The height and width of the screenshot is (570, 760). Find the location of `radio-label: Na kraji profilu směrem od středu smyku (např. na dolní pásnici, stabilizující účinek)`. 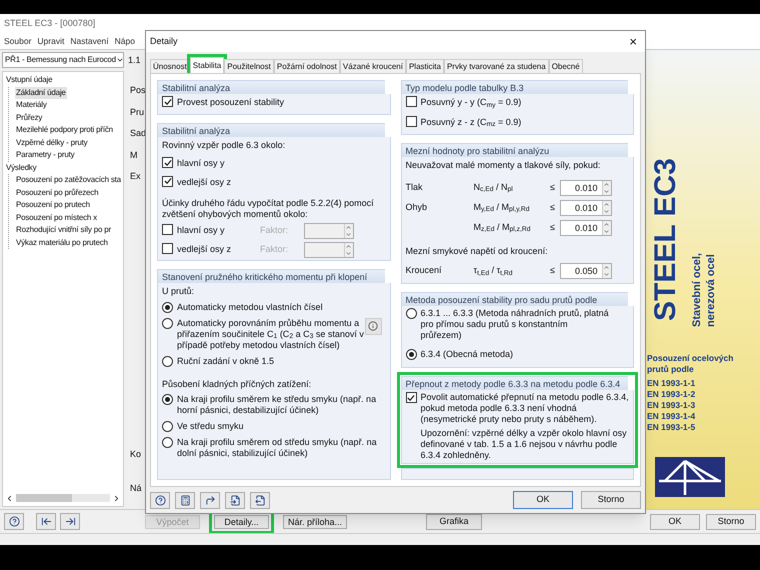

radio-label: Na kraji profilu směrem od středu smyku (např. na dolní pásnici, stabilizující účinek) is located at coordinates (277, 448).